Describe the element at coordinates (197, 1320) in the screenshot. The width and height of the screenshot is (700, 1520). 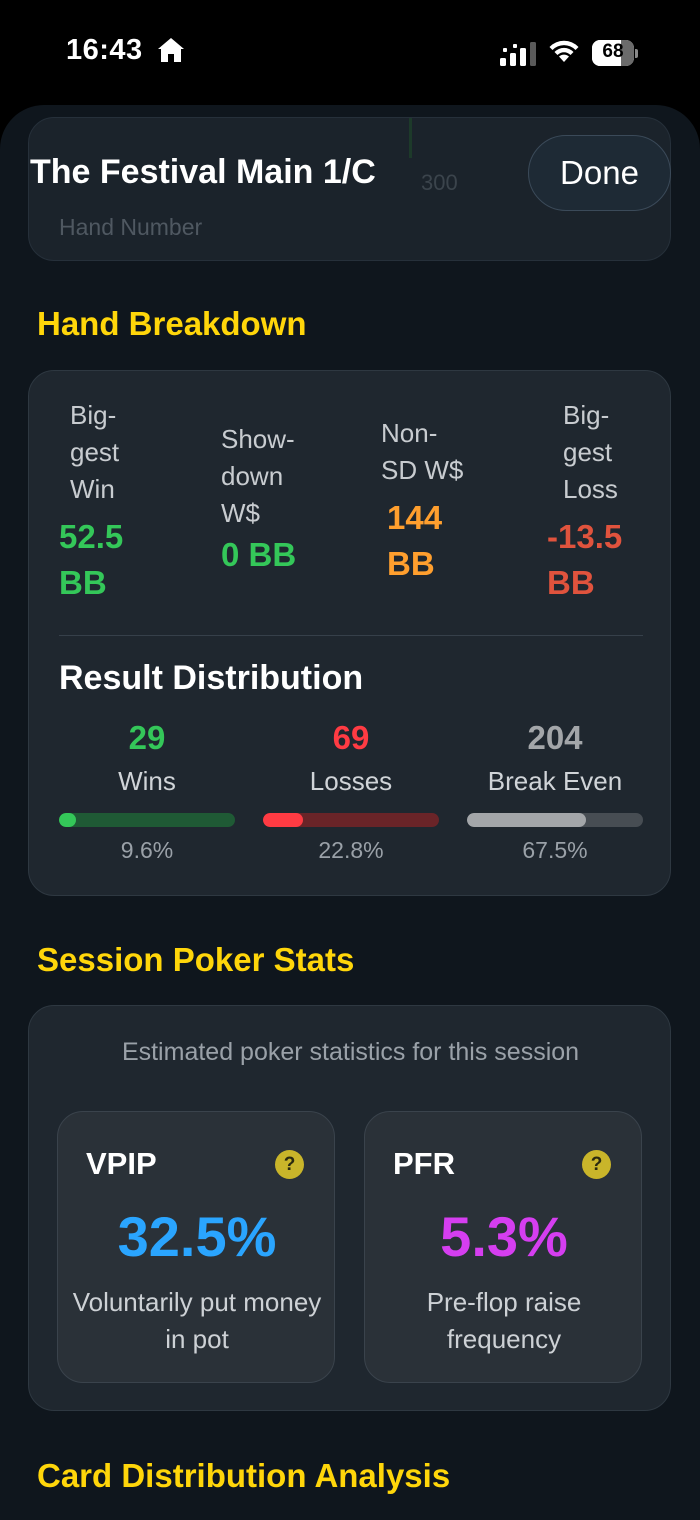
I see `tile-description: Voluntarily put money in pot` at that location.